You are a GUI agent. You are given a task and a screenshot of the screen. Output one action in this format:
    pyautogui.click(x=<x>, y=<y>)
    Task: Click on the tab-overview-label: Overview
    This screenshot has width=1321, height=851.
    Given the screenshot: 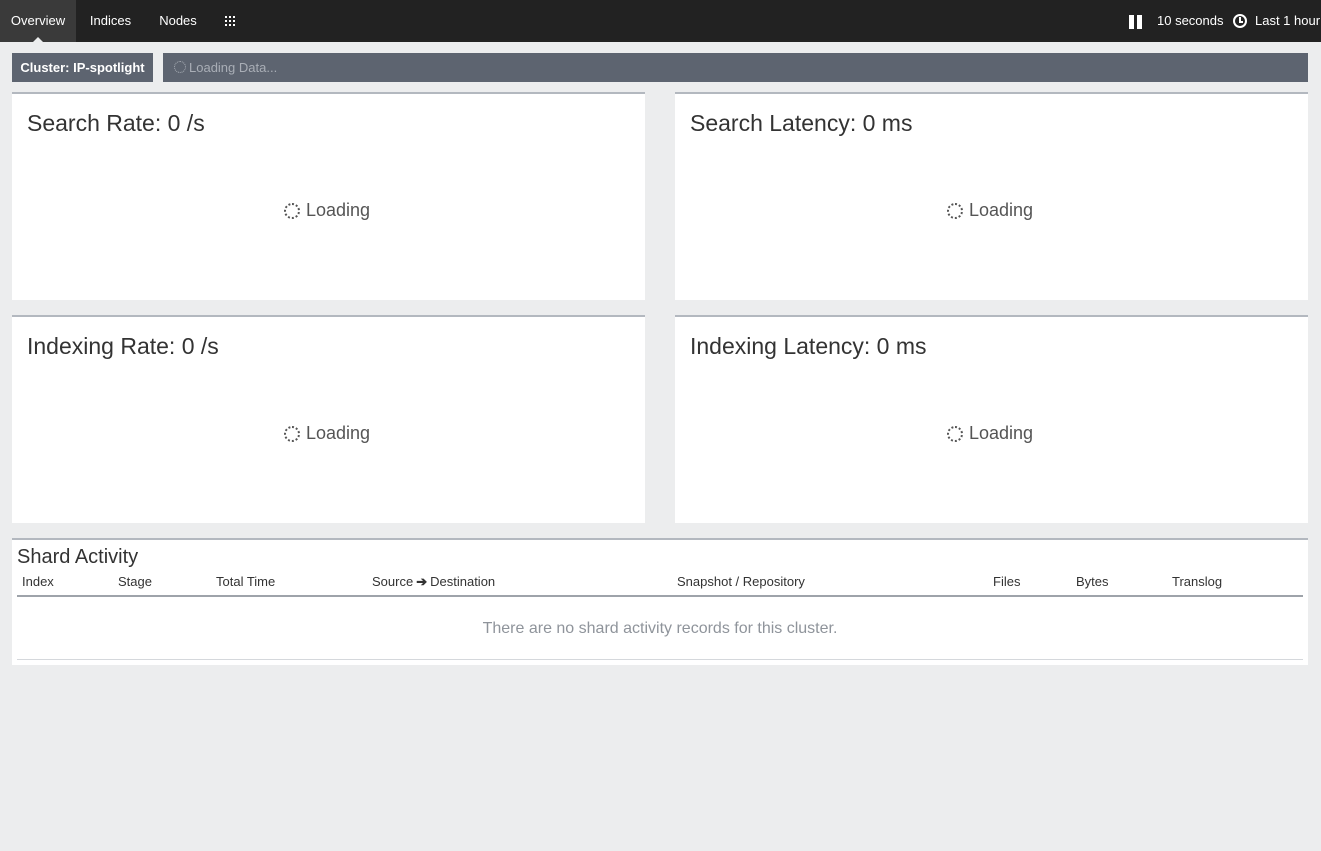 What is the action you would take?
    pyautogui.click(x=38, y=20)
    